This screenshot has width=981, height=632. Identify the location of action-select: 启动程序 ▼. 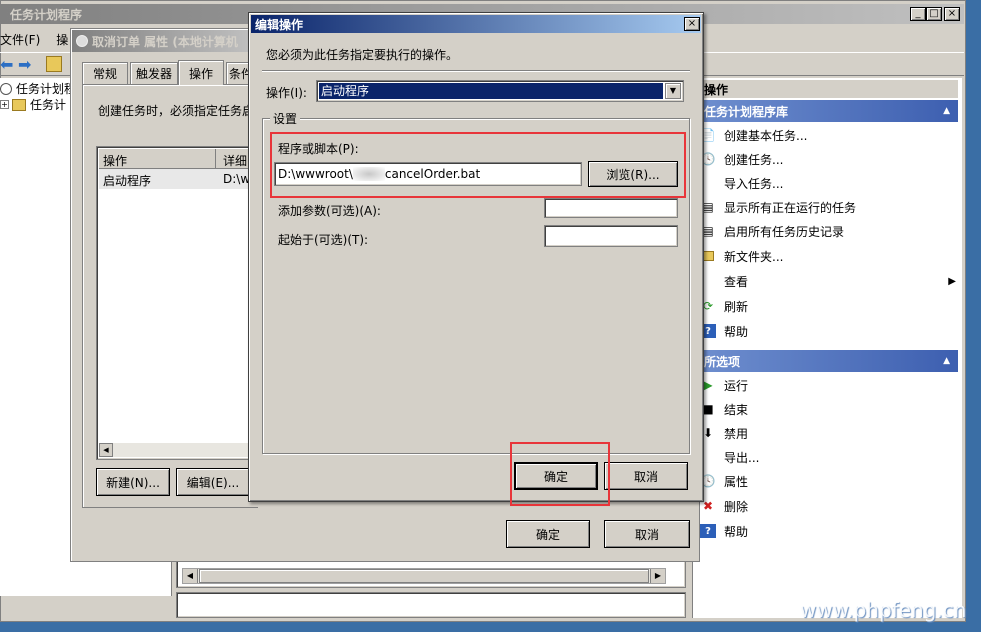
(500, 91).